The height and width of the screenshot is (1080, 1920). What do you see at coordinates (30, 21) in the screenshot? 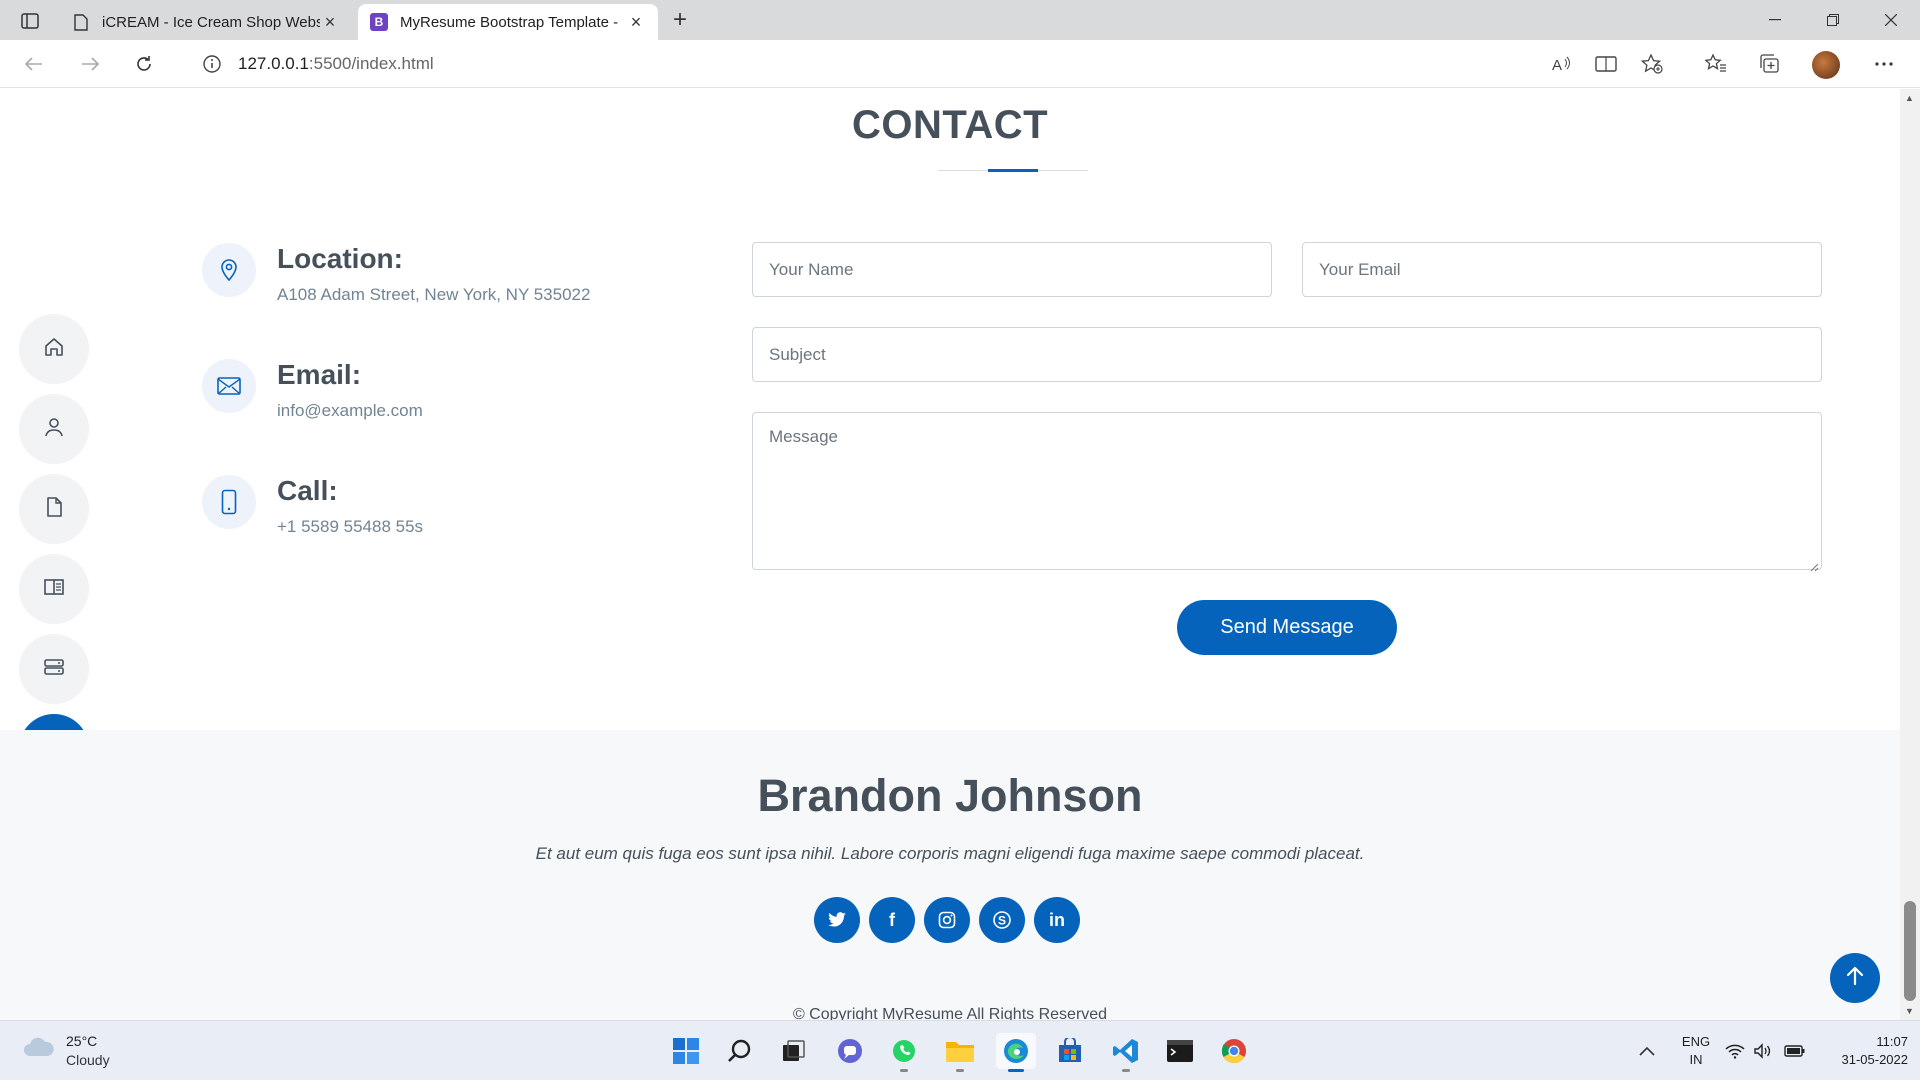
I see `tab-actions-icon` at bounding box center [30, 21].